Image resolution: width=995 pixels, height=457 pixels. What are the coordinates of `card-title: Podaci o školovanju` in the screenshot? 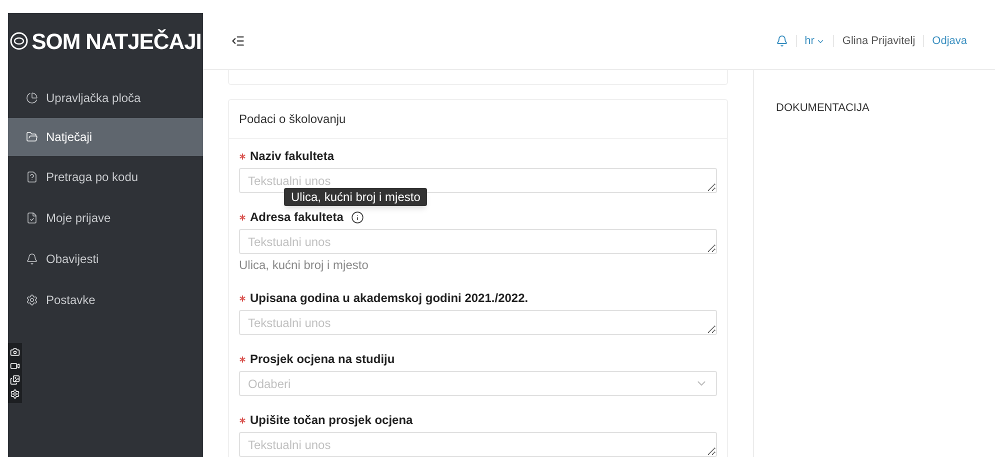 It's located at (478, 119).